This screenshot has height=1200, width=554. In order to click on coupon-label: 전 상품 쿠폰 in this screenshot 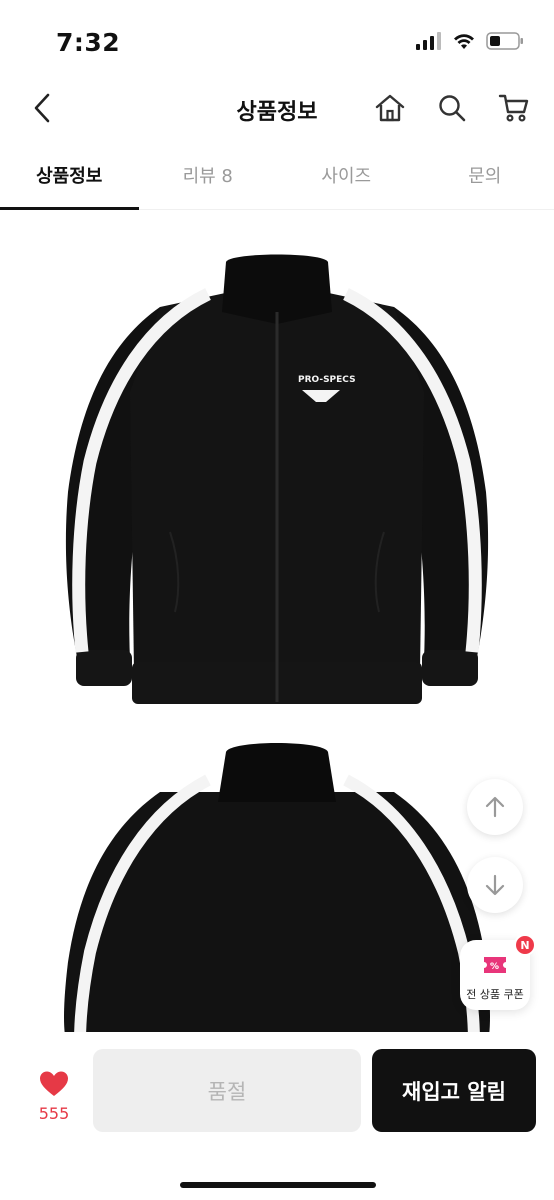, I will do `click(495, 994)`.